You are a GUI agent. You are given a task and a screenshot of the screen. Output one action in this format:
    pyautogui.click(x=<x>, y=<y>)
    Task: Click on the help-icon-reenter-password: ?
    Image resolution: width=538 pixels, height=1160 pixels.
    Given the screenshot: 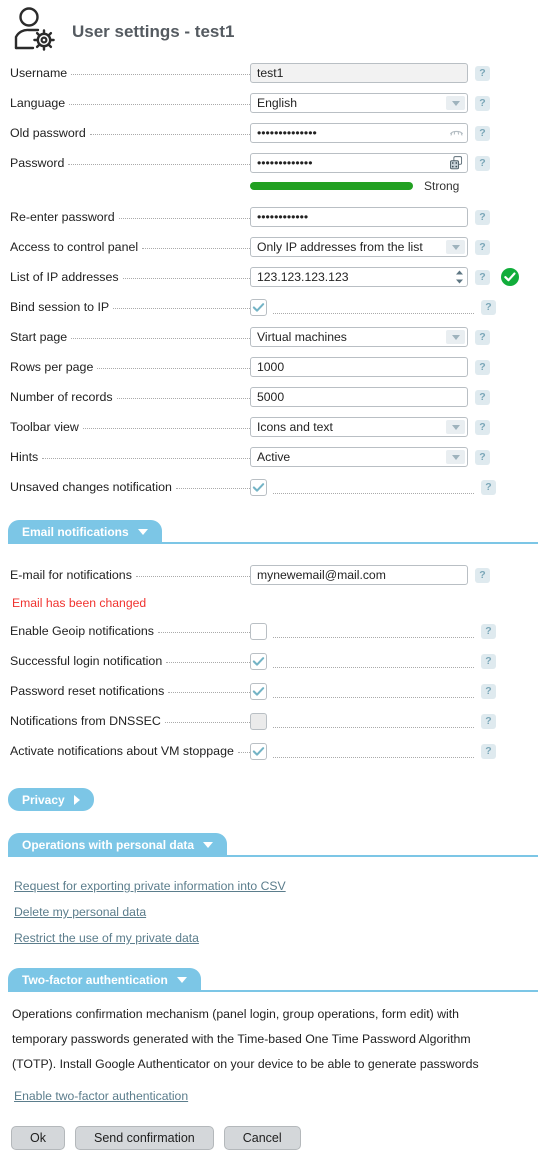 What is the action you would take?
    pyautogui.click(x=482, y=217)
    